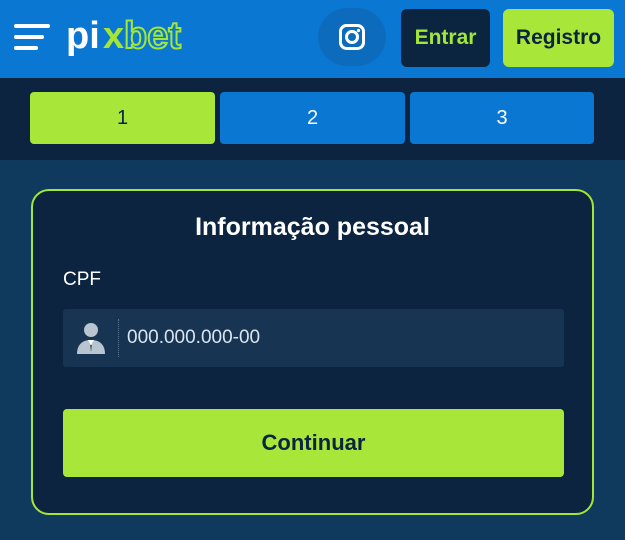 This screenshot has width=625, height=540. Describe the element at coordinates (122, 118) in the screenshot. I see `step-1: 1` at that location.